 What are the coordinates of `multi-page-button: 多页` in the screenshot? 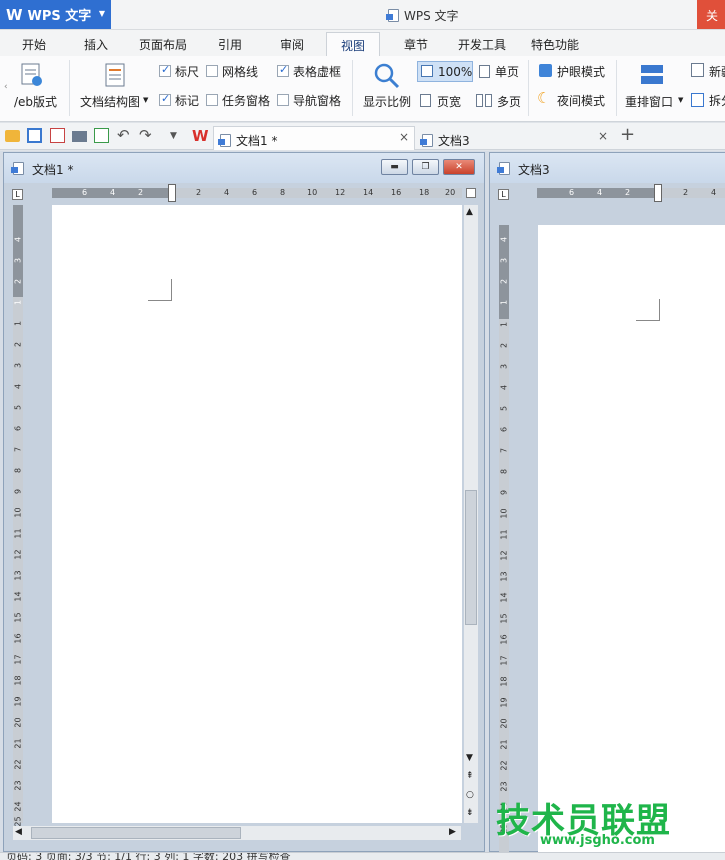 It's located at (509, 101).